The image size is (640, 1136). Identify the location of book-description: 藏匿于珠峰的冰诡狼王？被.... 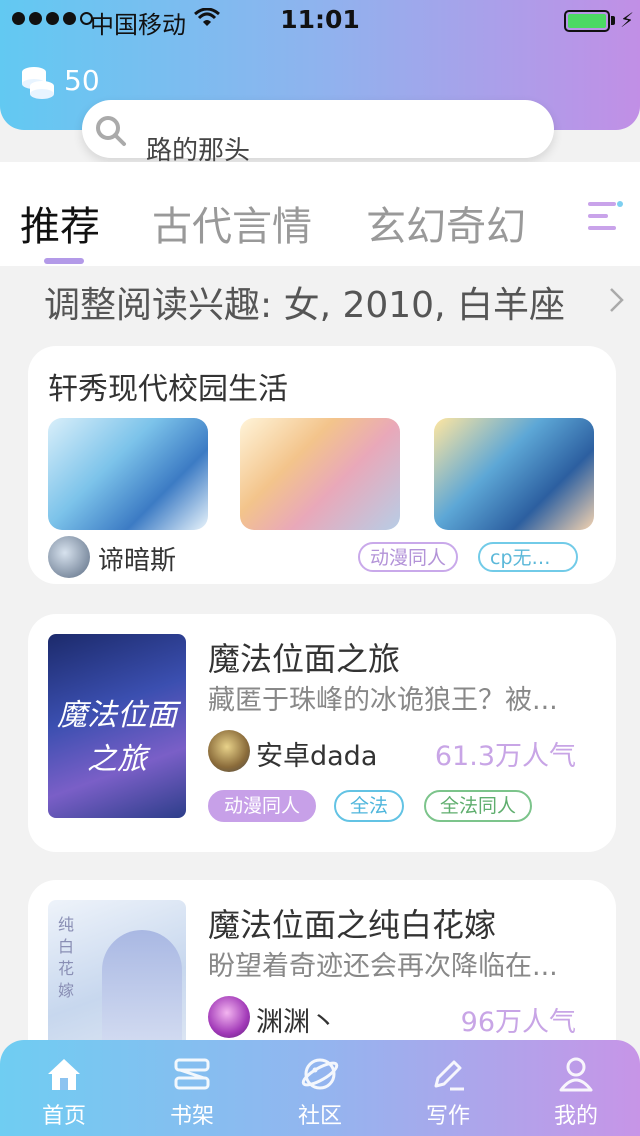
(383, 700).